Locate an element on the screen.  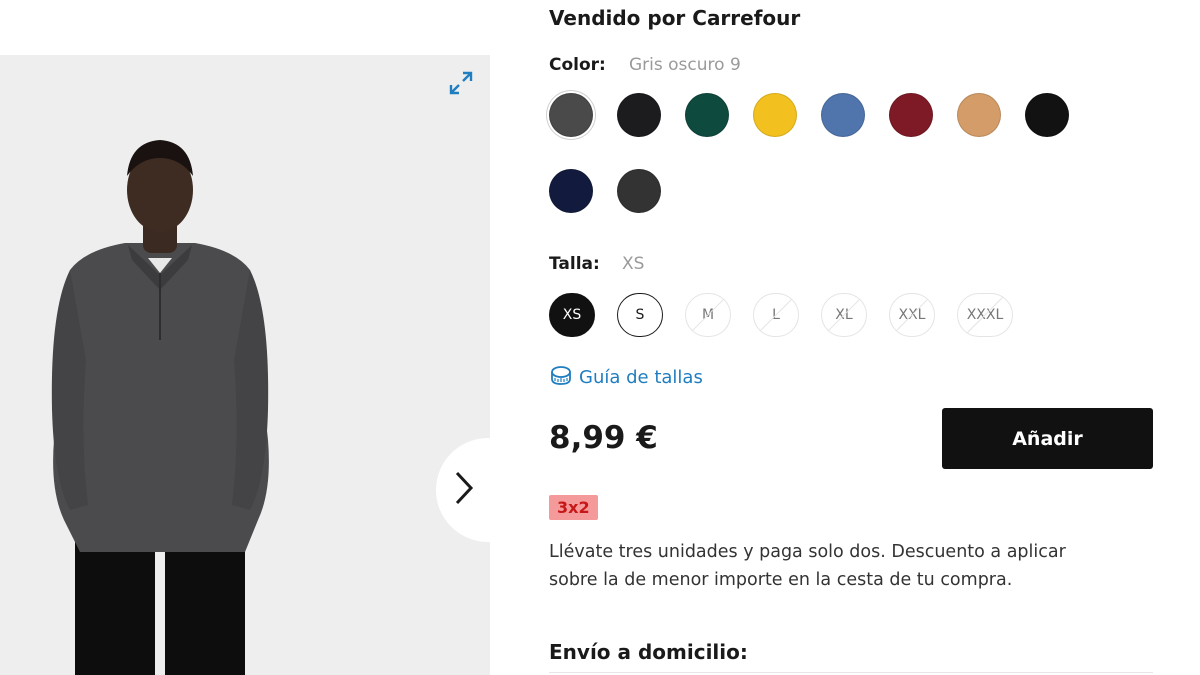
color-label: Color: is located at coordinates (577, 65).